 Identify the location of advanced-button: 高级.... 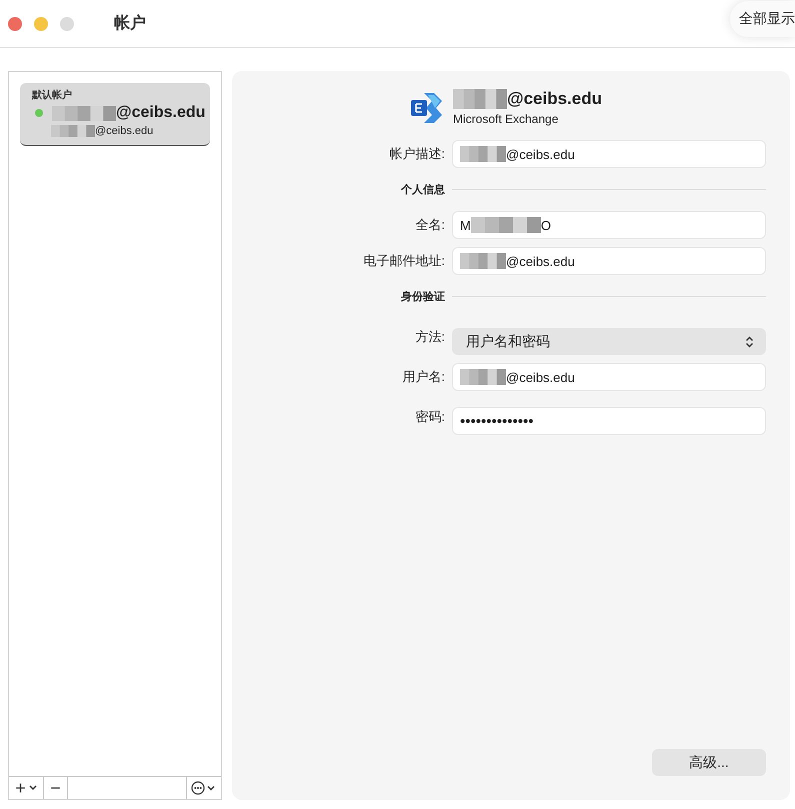
(709, 762).